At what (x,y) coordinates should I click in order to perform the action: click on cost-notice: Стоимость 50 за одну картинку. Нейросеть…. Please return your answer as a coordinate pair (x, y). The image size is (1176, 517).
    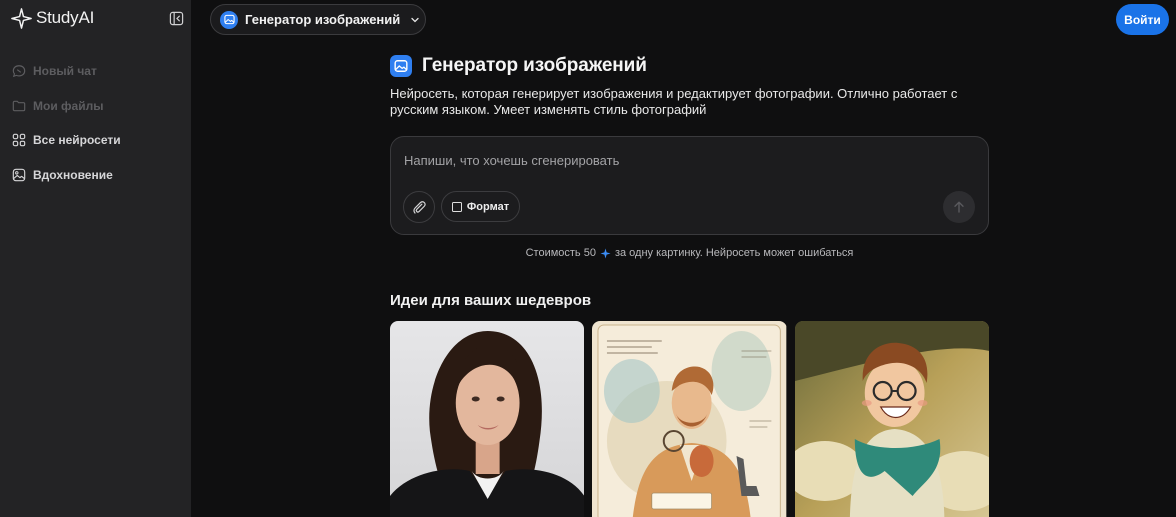
    Looking at the image, I should click on (689, 253).